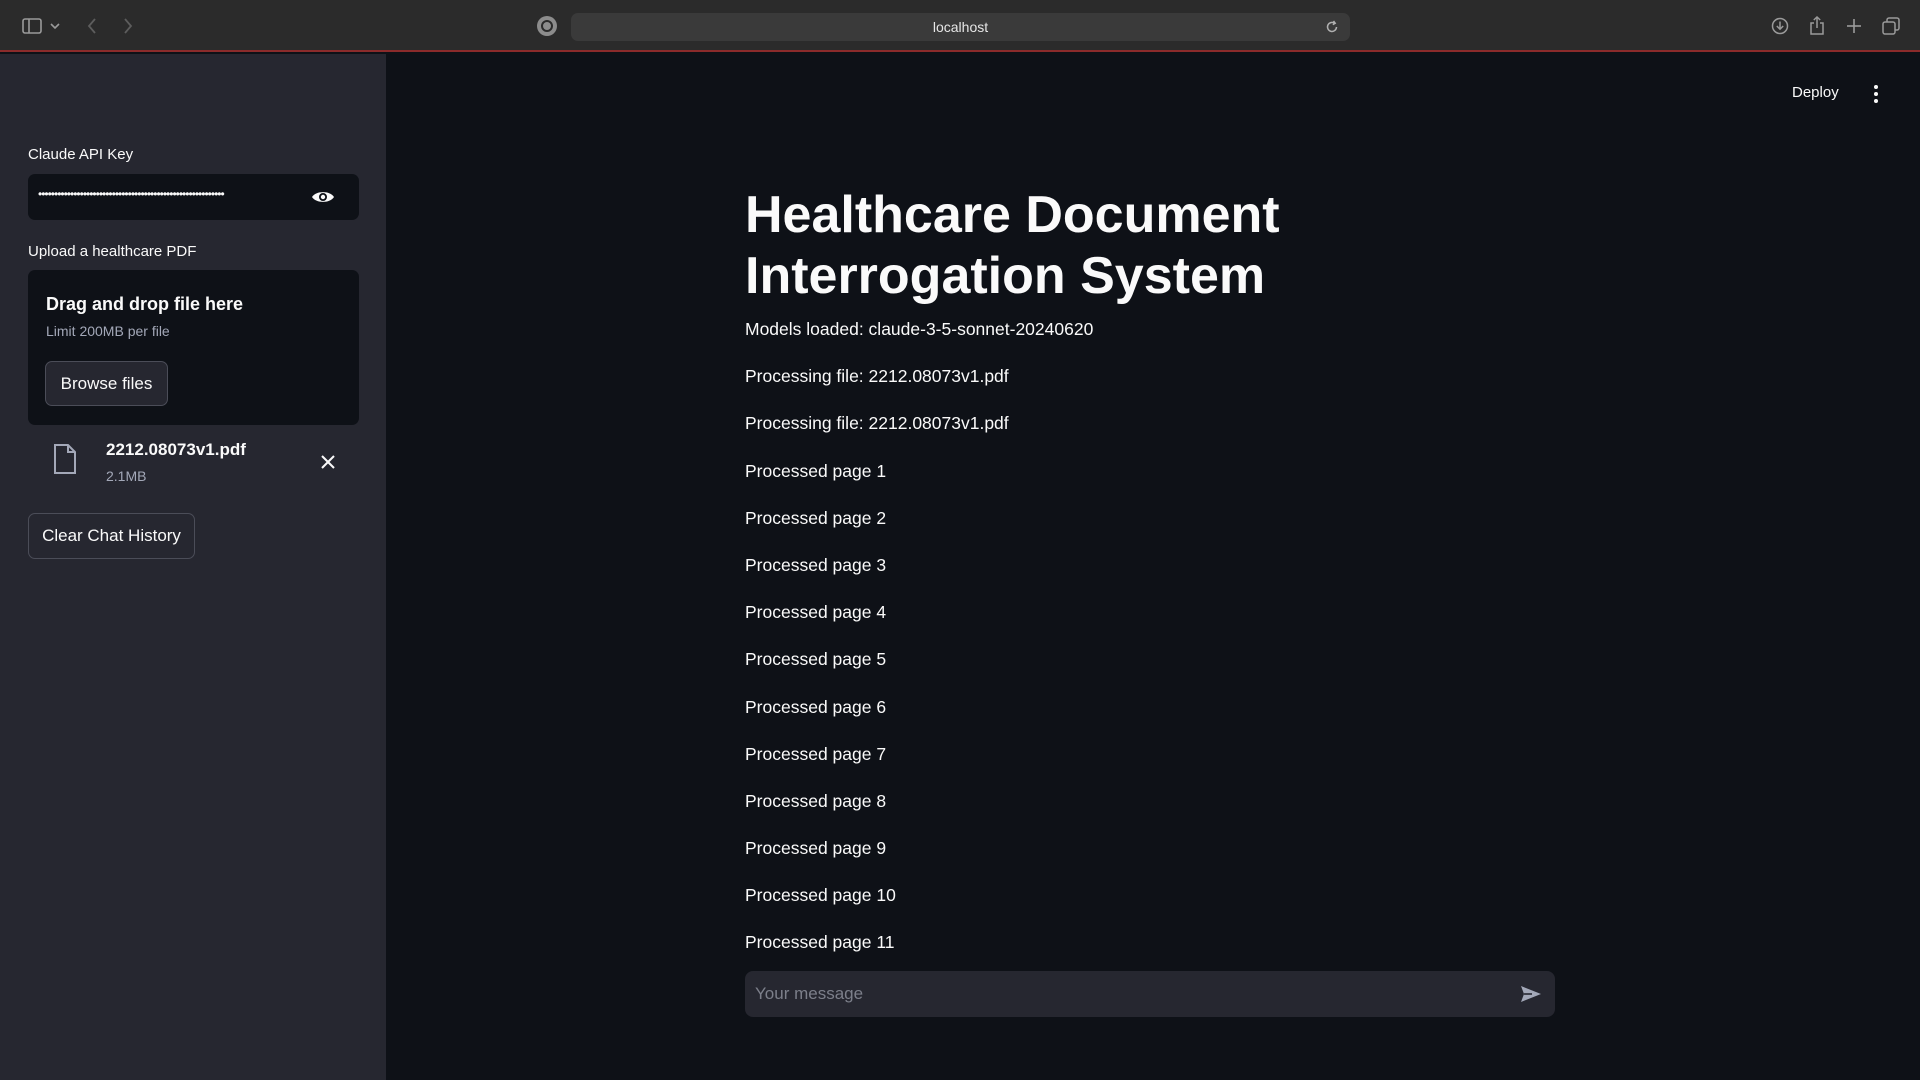  I want to click on file-icon, so click(67, 460).